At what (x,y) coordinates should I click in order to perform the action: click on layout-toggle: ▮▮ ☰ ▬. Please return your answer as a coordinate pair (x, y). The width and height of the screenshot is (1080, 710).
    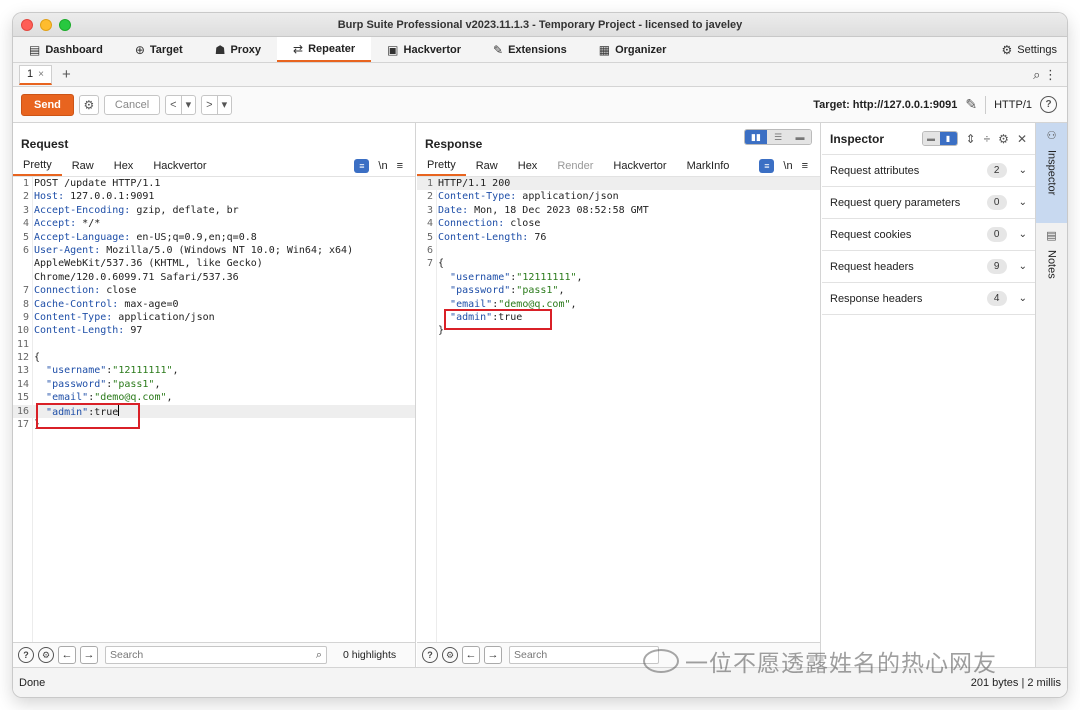
    Looking at the image, I should click on (778, 137).